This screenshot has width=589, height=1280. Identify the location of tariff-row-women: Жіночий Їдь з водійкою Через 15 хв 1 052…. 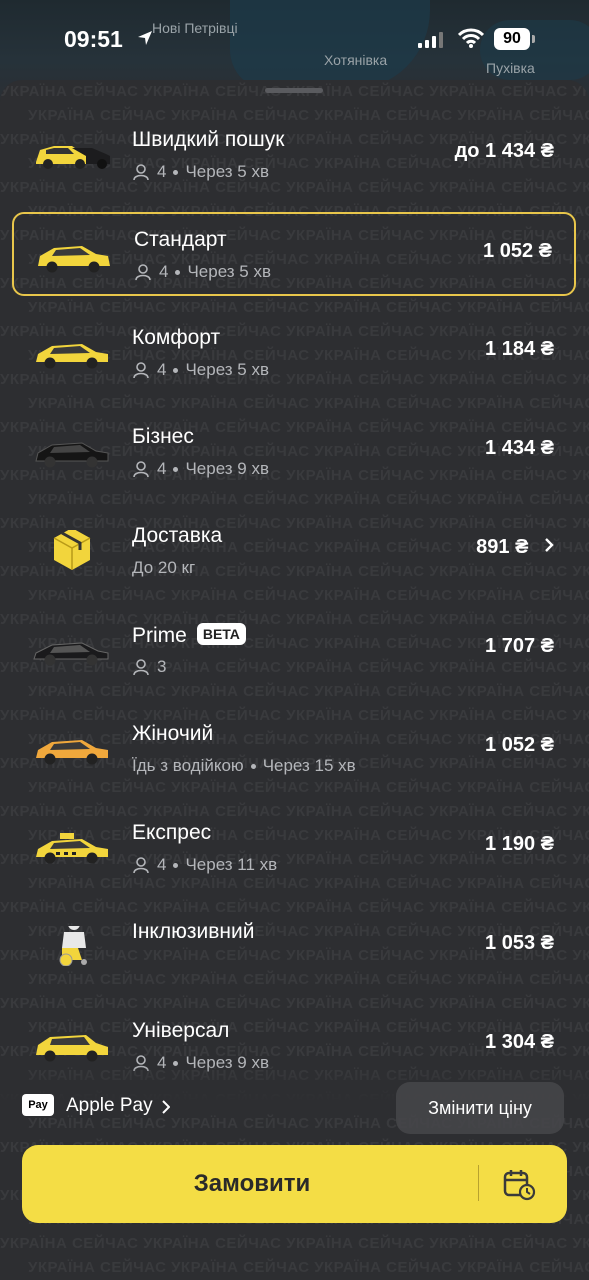
(294, 748).